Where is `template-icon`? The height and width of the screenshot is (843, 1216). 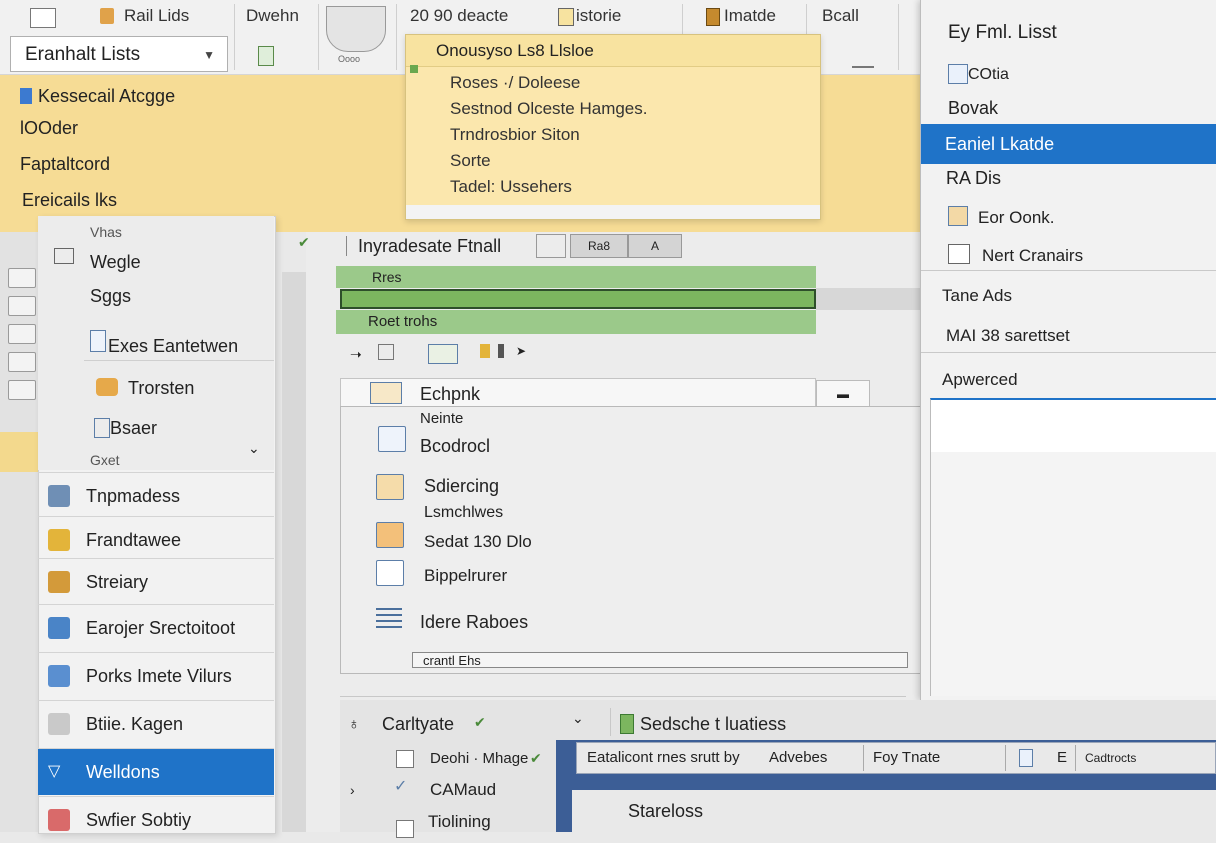
template-icon is located at coordinates (59, 496).